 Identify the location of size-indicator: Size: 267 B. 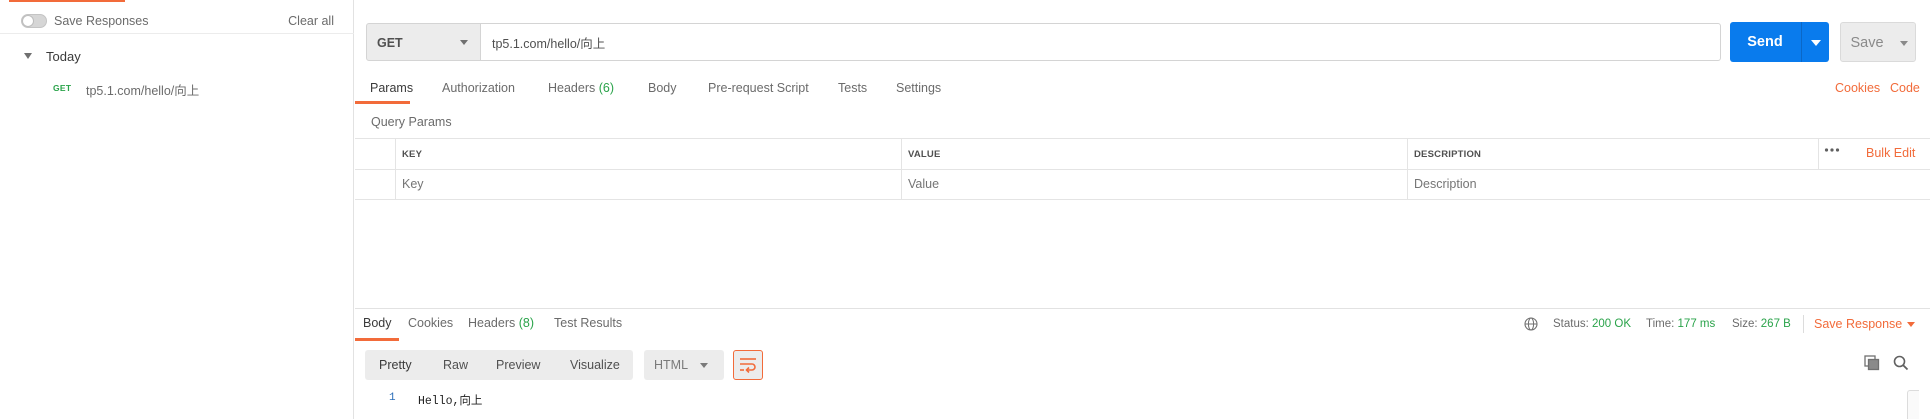
(1761, 324).